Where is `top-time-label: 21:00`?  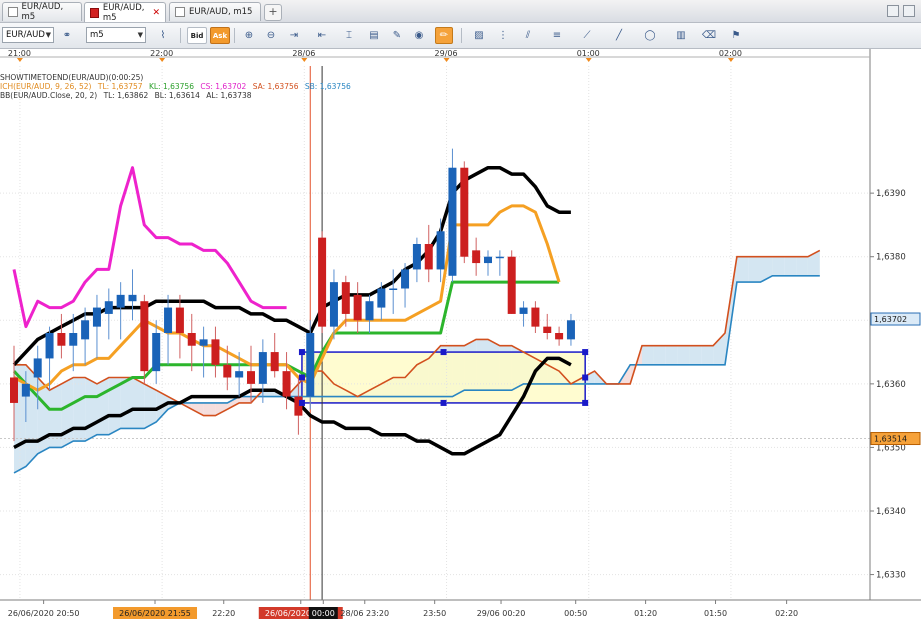 top-time-label: 21:00 is located at coordinates (19, 53).